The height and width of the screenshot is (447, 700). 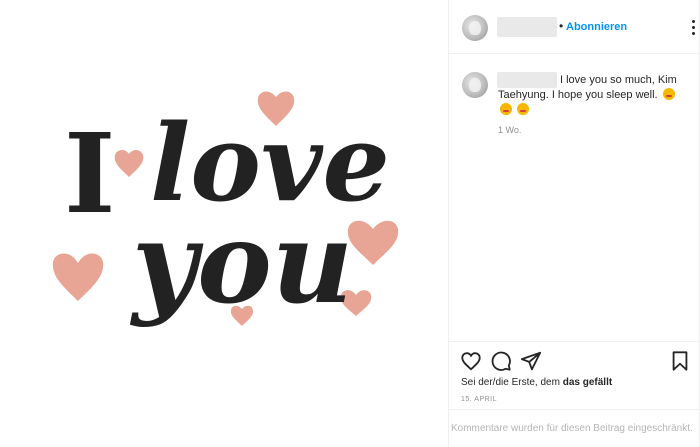 I want to click on likes-link: das gefällt, so click(x=587, y=382).